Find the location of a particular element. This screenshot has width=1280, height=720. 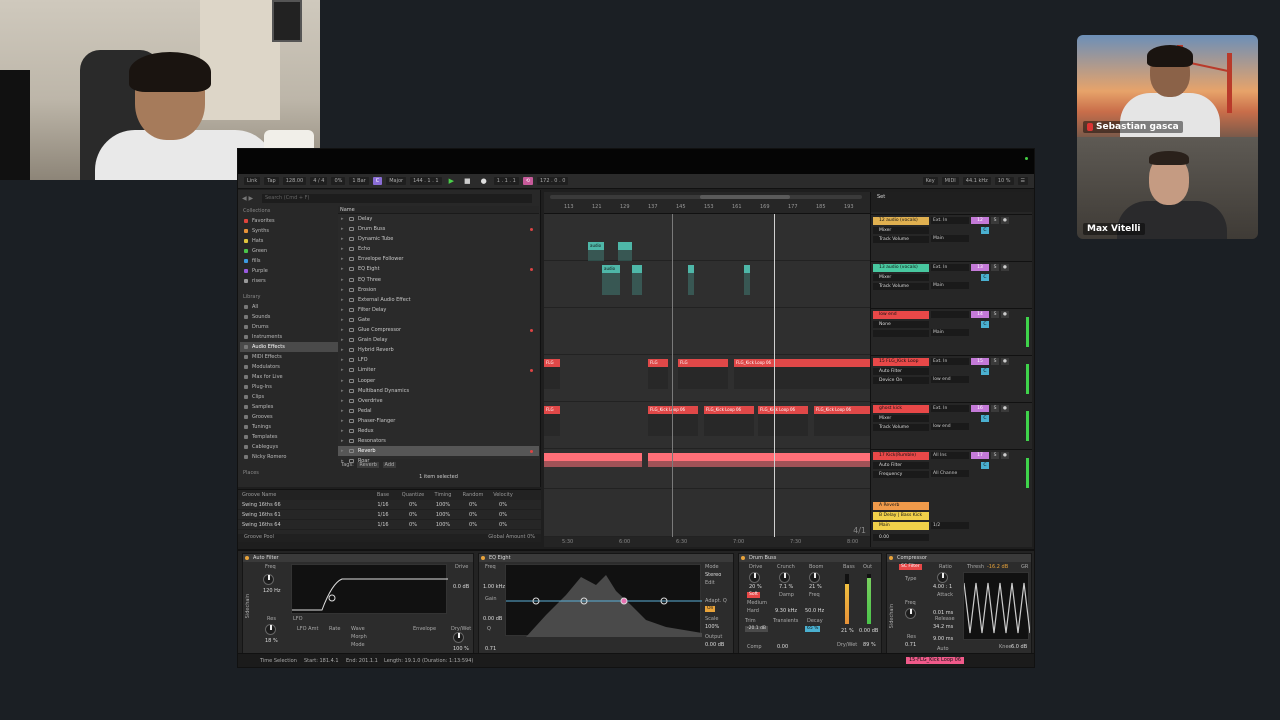

output-select: Main is located at coordinates (950, 332).